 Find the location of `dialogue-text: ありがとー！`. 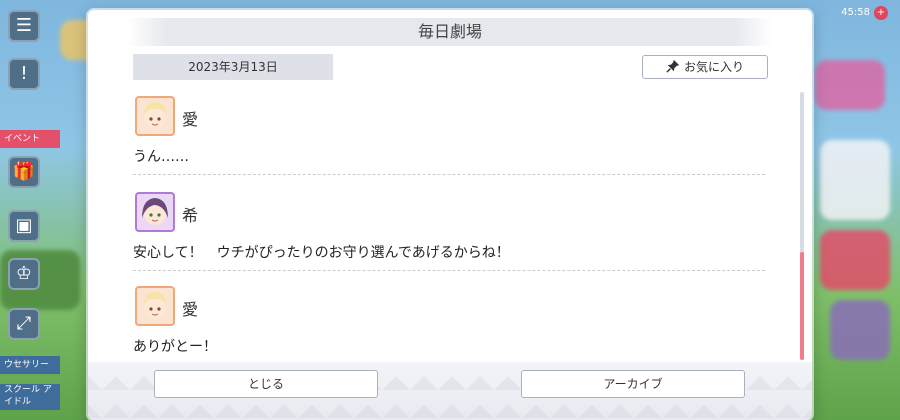

dialogue-text: ありがとー！ is located at coordinates (175, 347).